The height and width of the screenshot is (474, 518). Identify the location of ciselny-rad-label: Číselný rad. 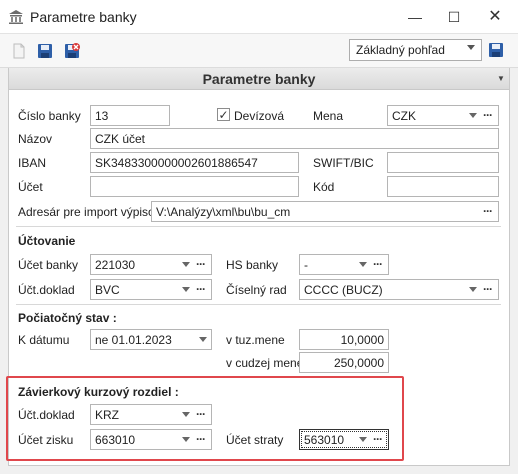
(256, 290).